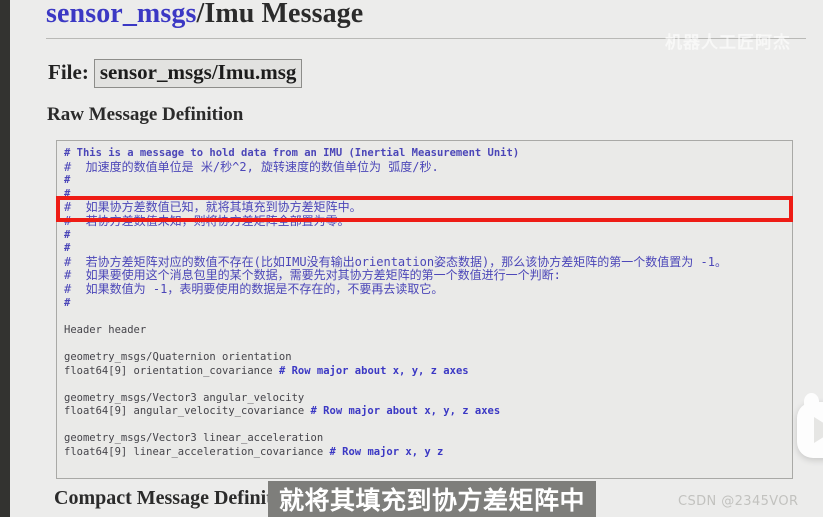 The width and height of the screenshot is (823, 517). What do you see at coordinates (5, 258) in the screenshot?
I see `left-gutter-bar` at bounding box center [5, 258].